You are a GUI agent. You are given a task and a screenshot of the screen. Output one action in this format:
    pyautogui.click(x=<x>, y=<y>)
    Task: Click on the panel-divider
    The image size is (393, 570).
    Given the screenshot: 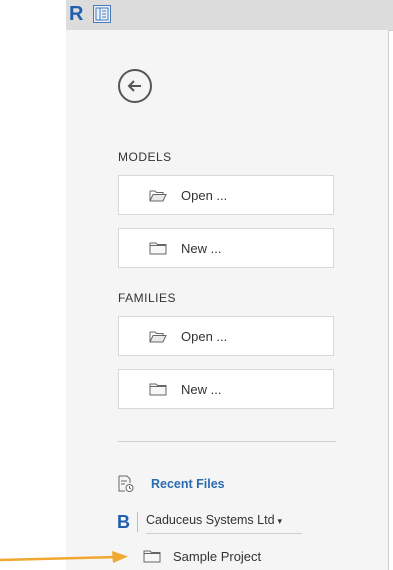 What is the action you would take?
    pyautogui.click(x=388, y=300)
    